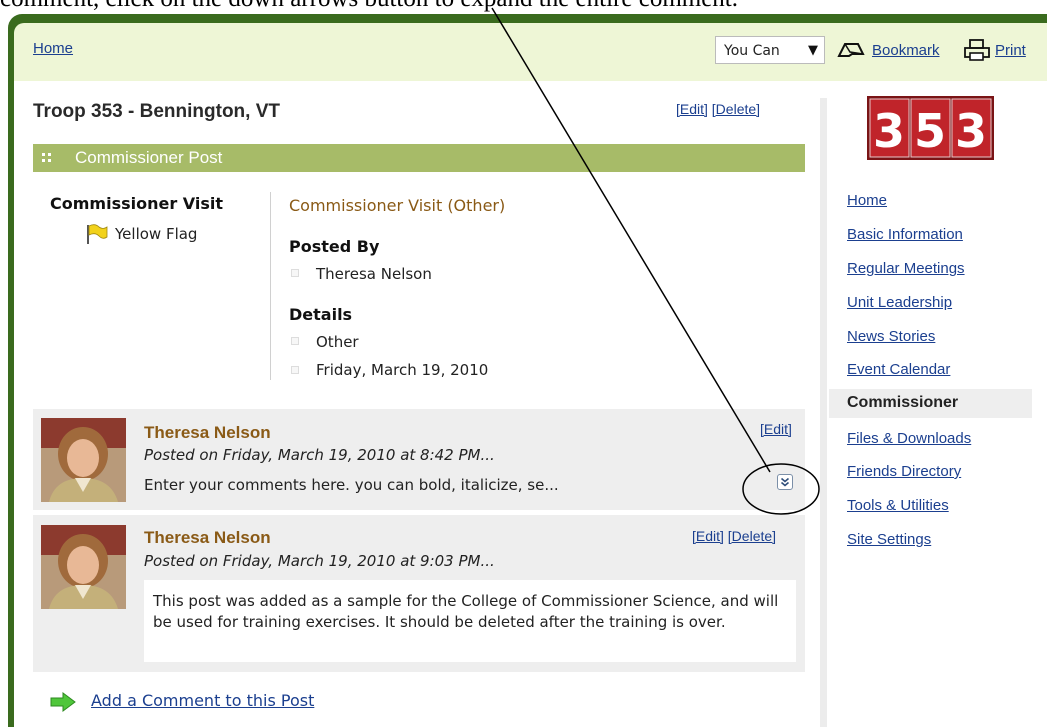  I want to click on comment-actions: [Edit] [Delete], so click(734, 536).